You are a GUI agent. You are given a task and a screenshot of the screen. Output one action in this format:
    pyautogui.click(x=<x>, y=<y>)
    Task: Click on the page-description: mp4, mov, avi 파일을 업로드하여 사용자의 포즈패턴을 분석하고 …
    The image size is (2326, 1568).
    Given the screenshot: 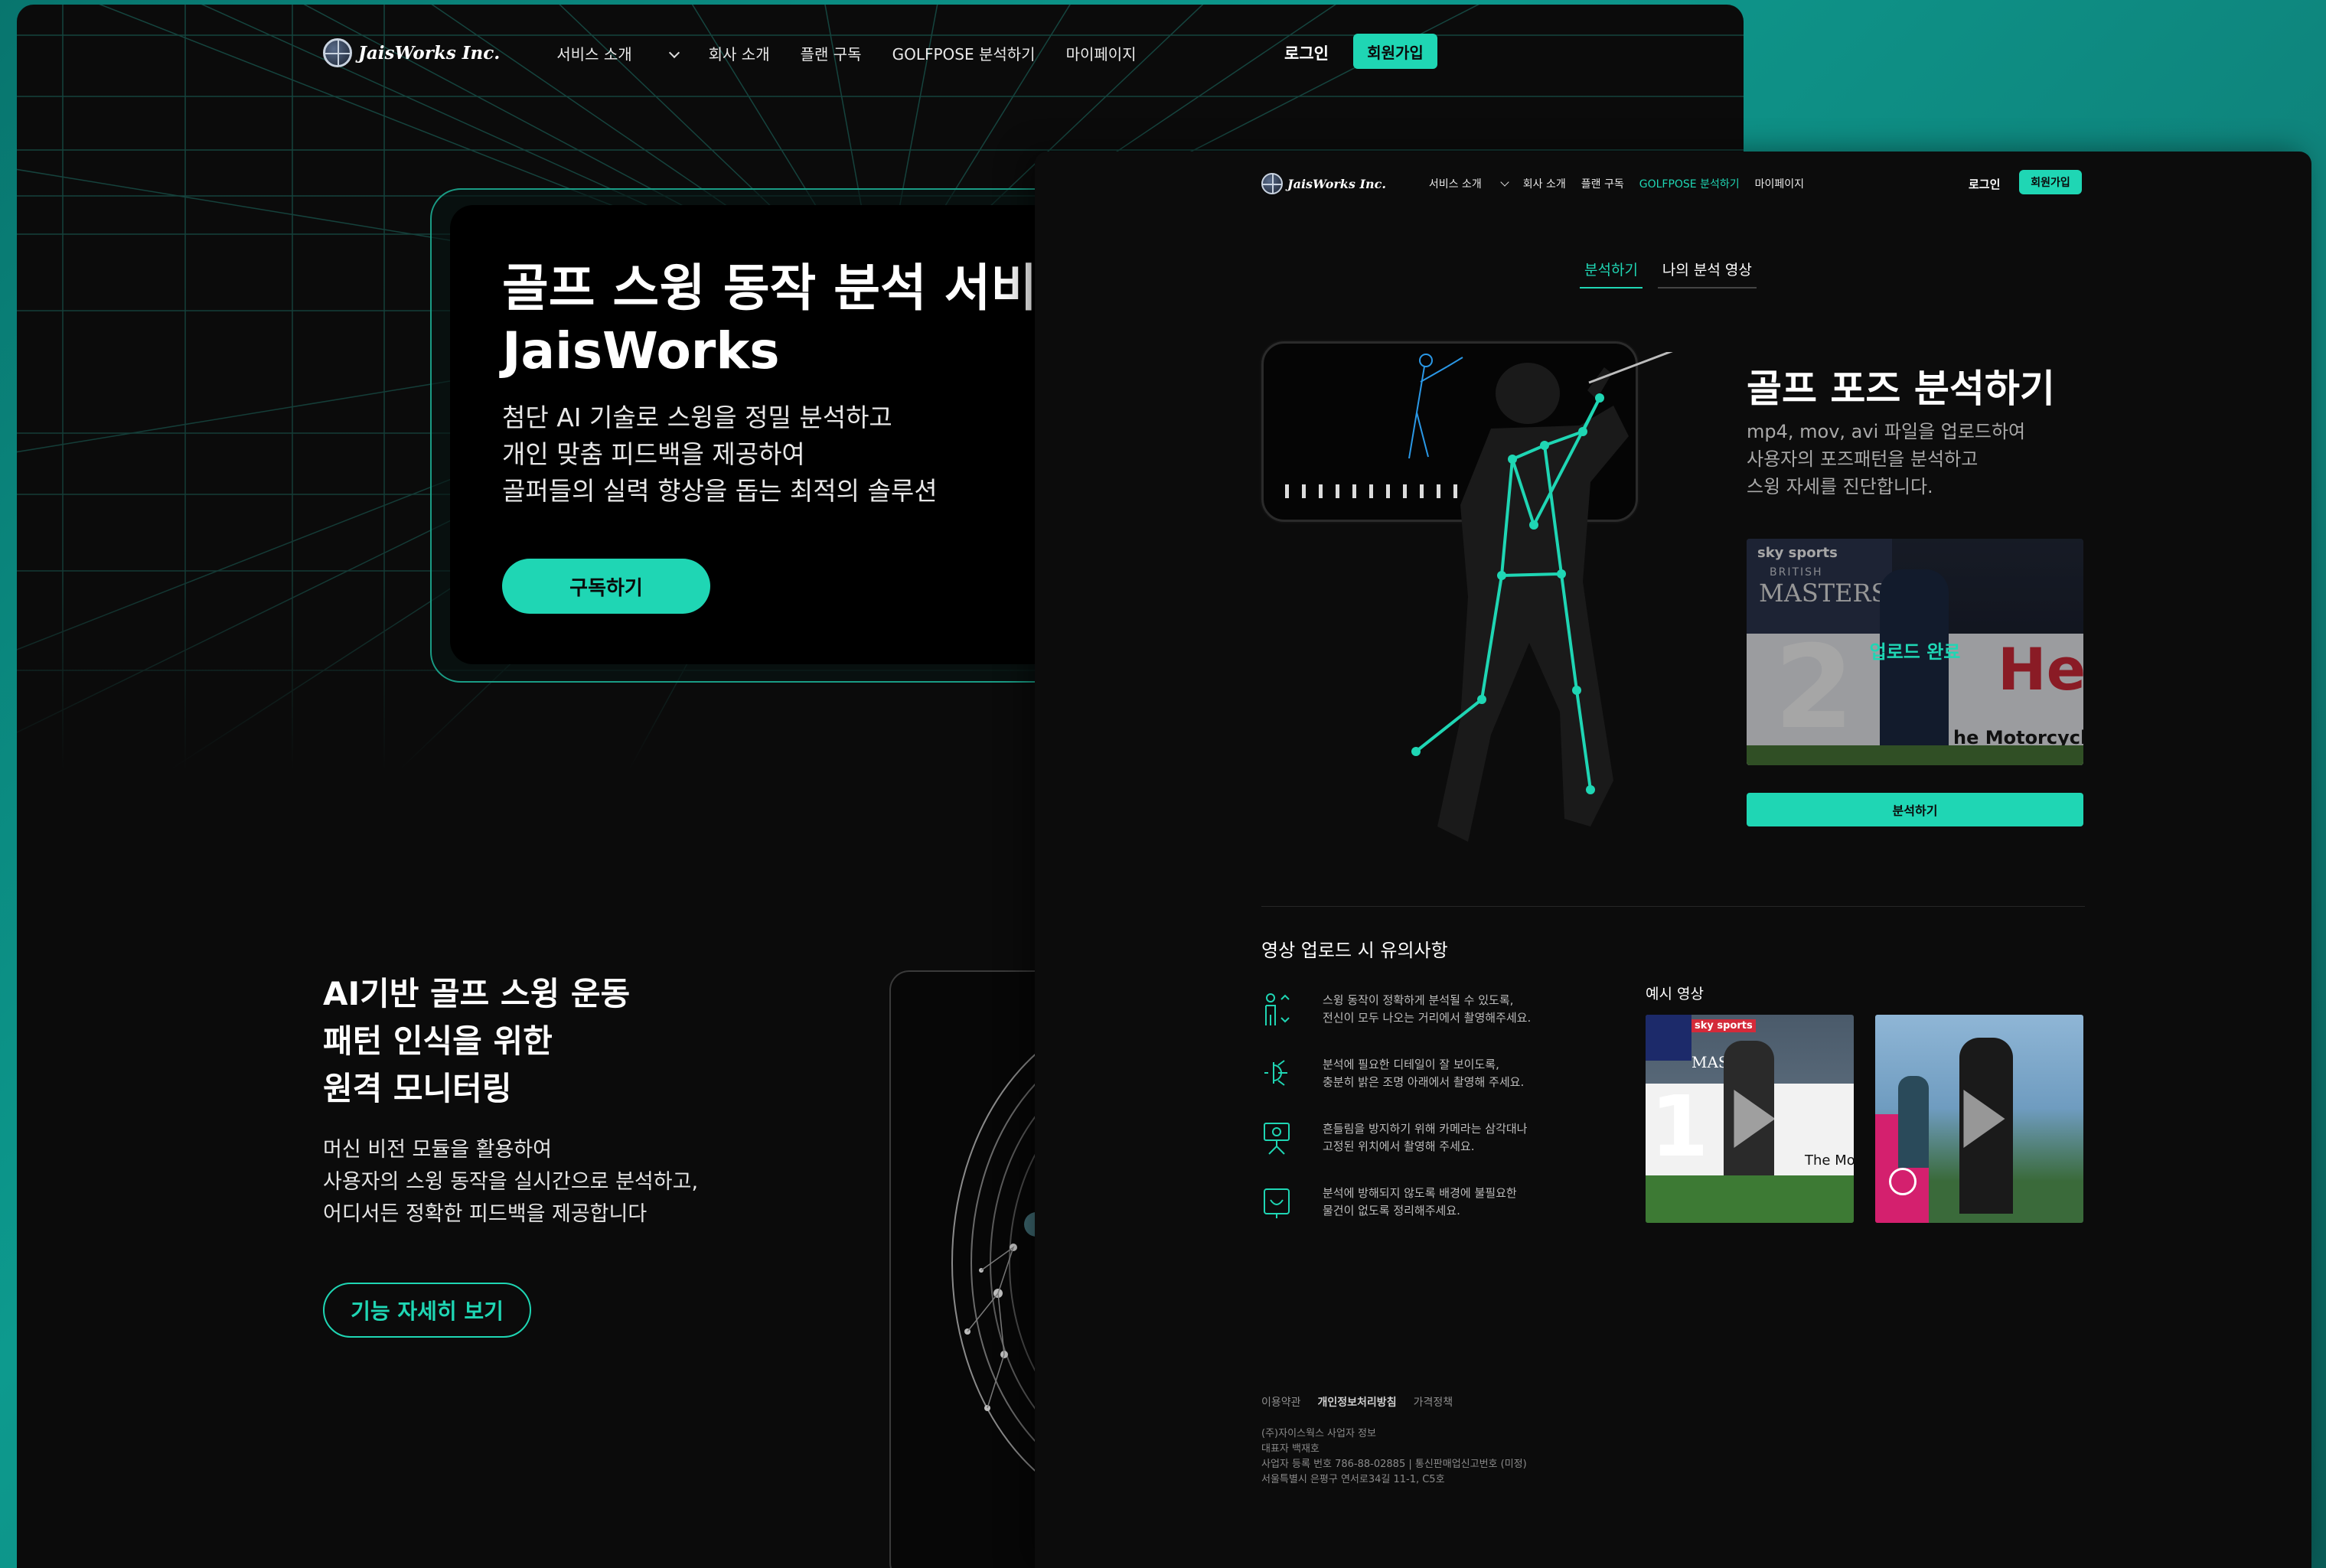 What is the action you would take?
    pyautogui.click(x=1887, y=459)
    